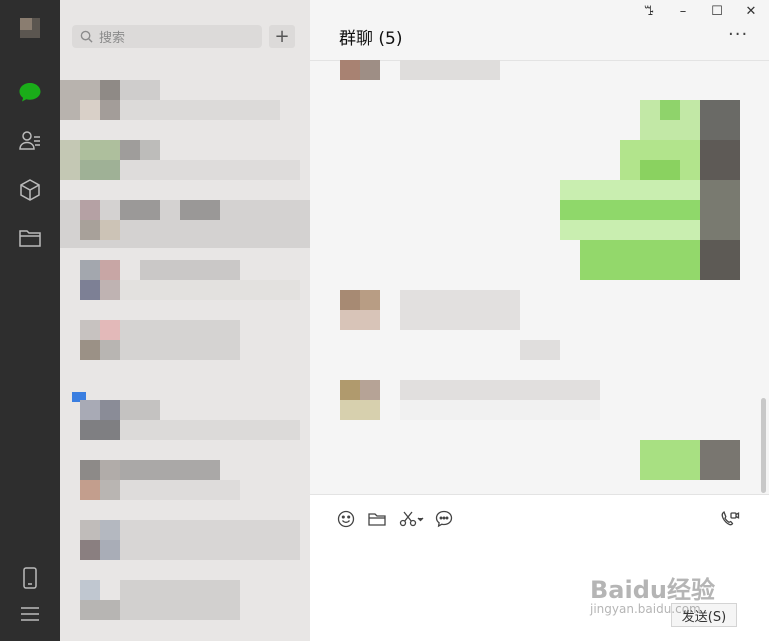 Image resolution: width=769 pixels, height=641 pixels. I want to click on phone-icon, so click(30, 578).